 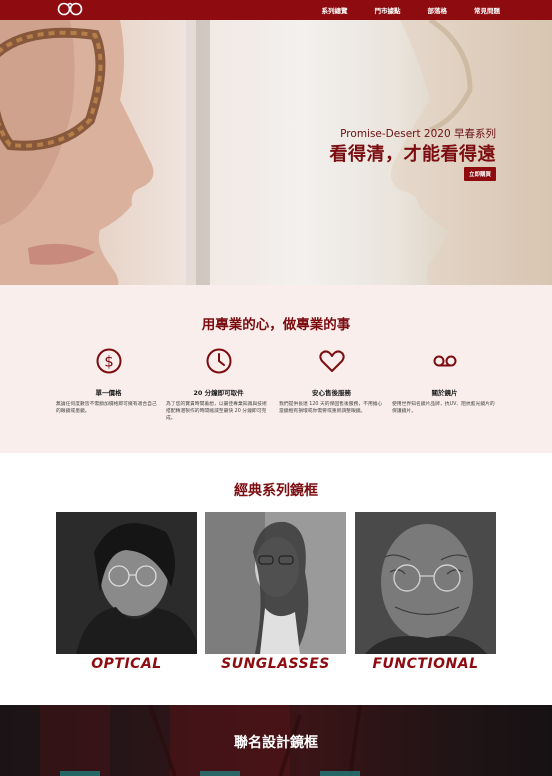 I want to click on dollar-icon: $, so click(x=108, y=361).